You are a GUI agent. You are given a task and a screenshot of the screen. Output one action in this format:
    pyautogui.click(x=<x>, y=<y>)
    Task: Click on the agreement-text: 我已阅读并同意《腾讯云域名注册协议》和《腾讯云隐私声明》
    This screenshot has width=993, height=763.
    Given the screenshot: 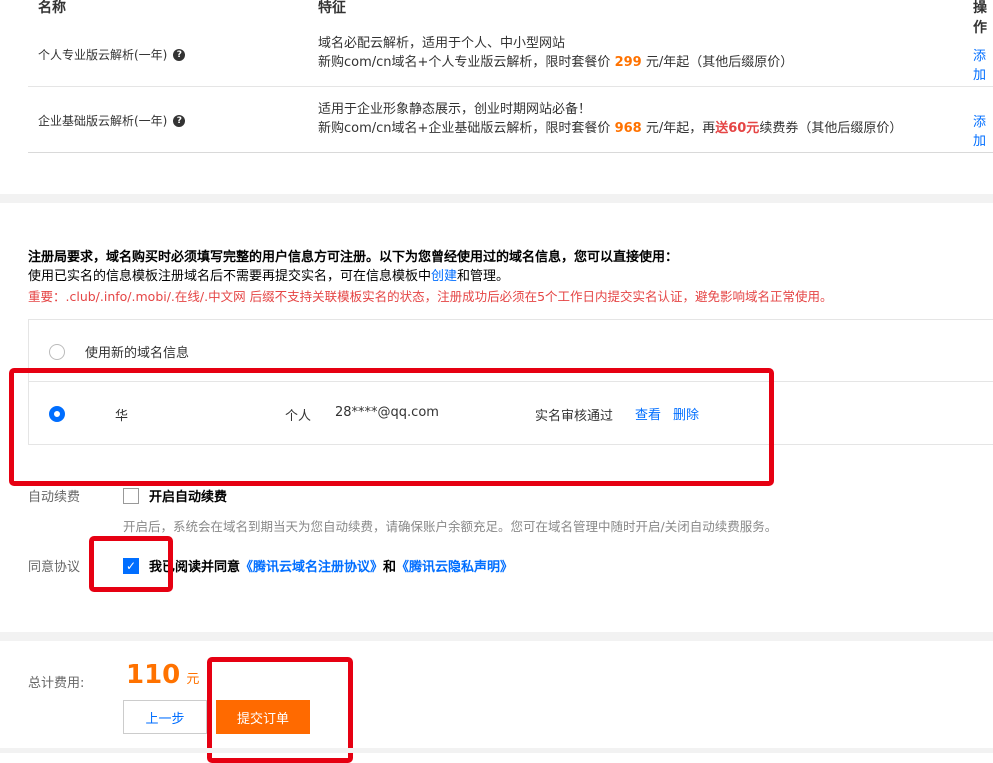 What is the action you would take?
    pyautogui.click(x=331, y=565)
    